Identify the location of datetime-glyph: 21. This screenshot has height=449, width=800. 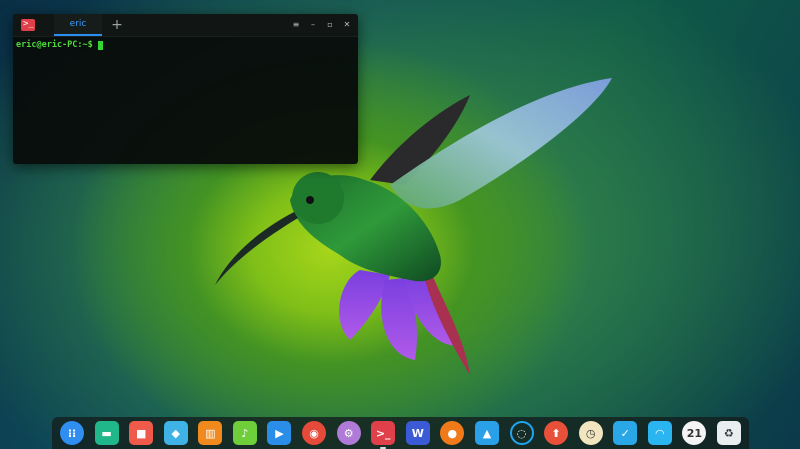
(694, 433).